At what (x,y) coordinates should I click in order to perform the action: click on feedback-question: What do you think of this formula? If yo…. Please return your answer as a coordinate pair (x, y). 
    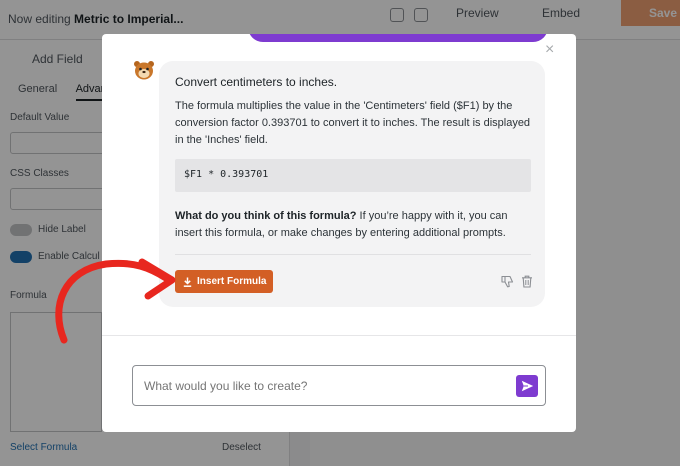
    Looking at the image, I should click on (355, 225).